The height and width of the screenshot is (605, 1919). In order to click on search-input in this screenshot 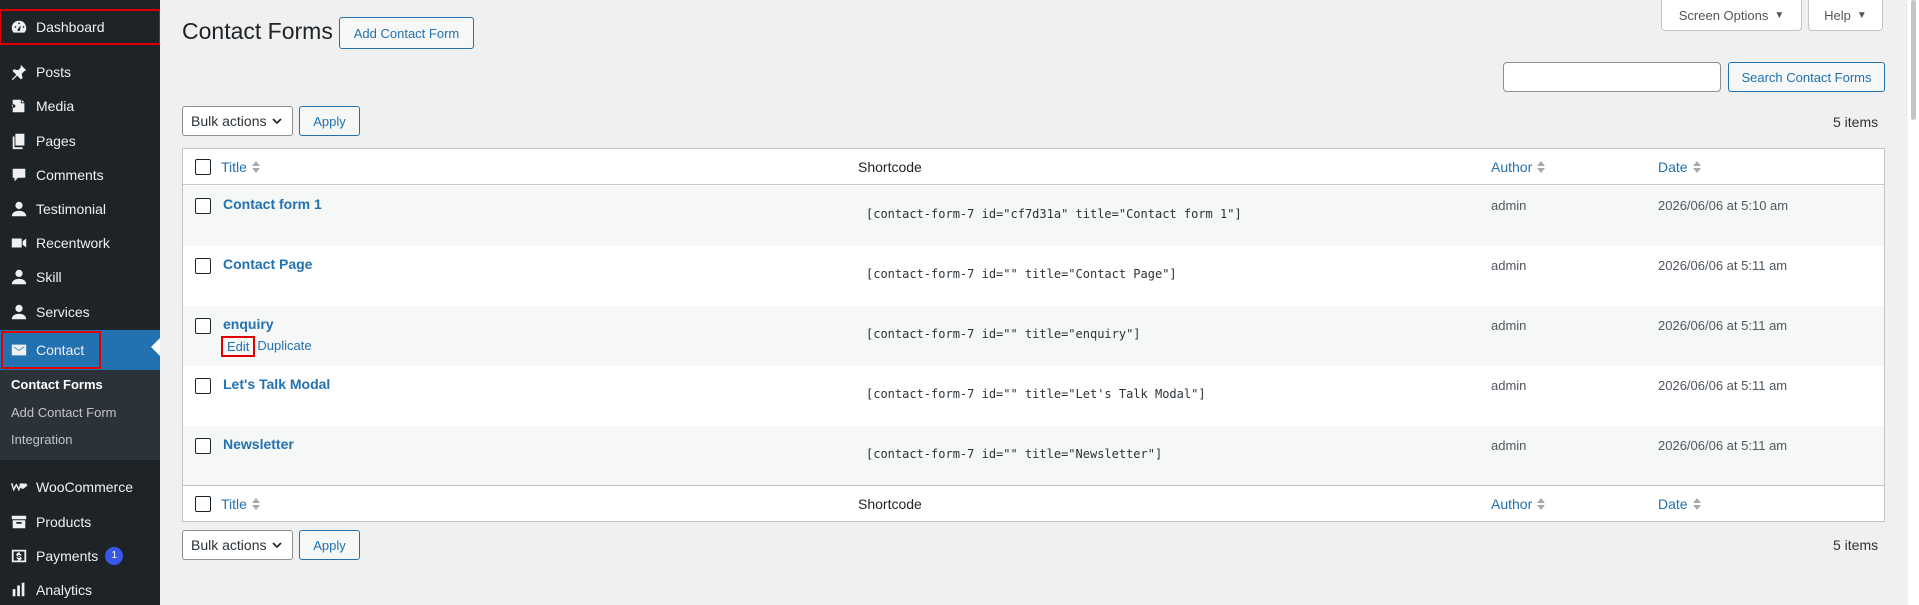, I will do `click(1612, 77)`.